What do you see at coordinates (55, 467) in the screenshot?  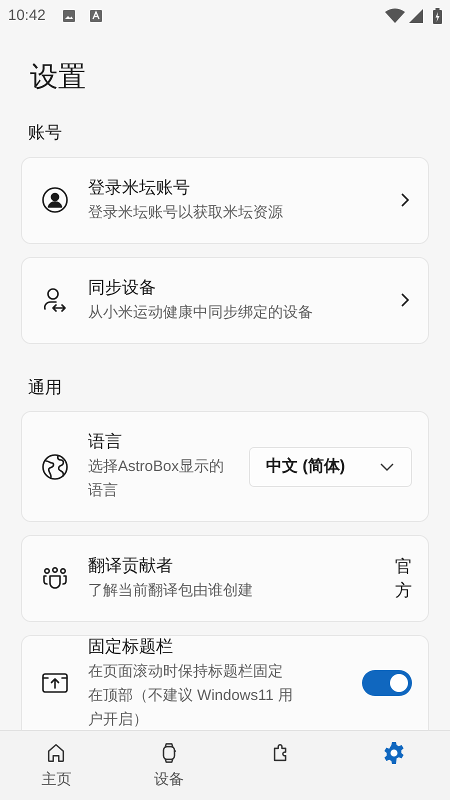 I see `globe-icon` at bounding box center [55, 467].